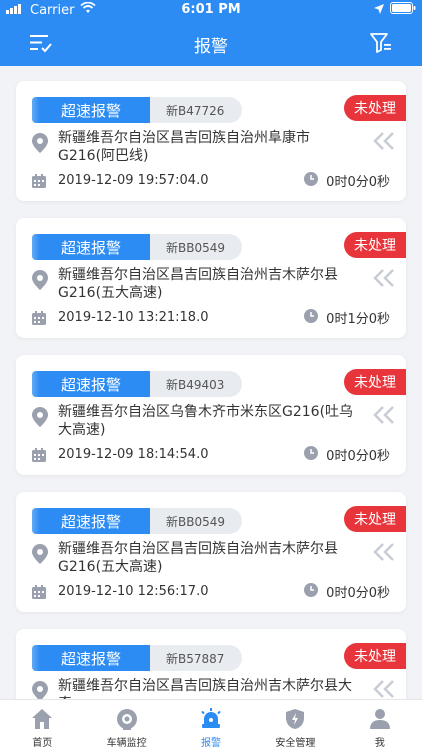 This screenshot has width=422, height=750. I want to click on tab-vehicle-monitor: 车辆监控, so click(126, 725).